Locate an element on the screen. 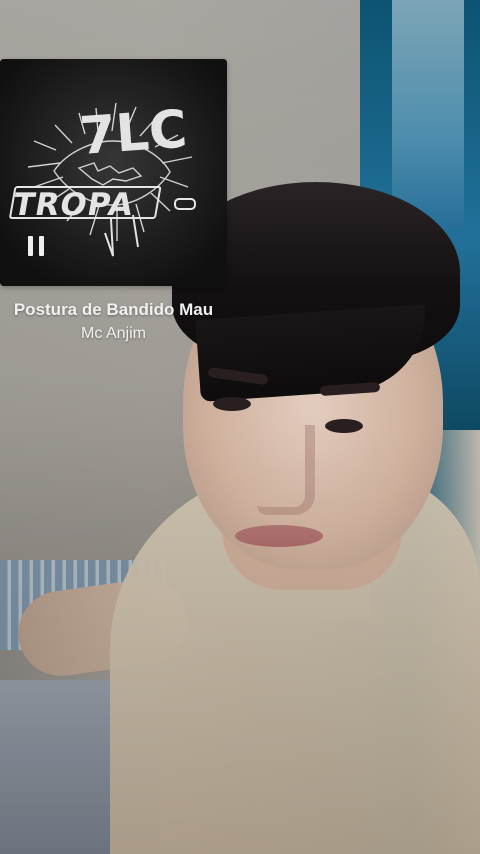  pause-bar-left is located at coordinates (30, 246).